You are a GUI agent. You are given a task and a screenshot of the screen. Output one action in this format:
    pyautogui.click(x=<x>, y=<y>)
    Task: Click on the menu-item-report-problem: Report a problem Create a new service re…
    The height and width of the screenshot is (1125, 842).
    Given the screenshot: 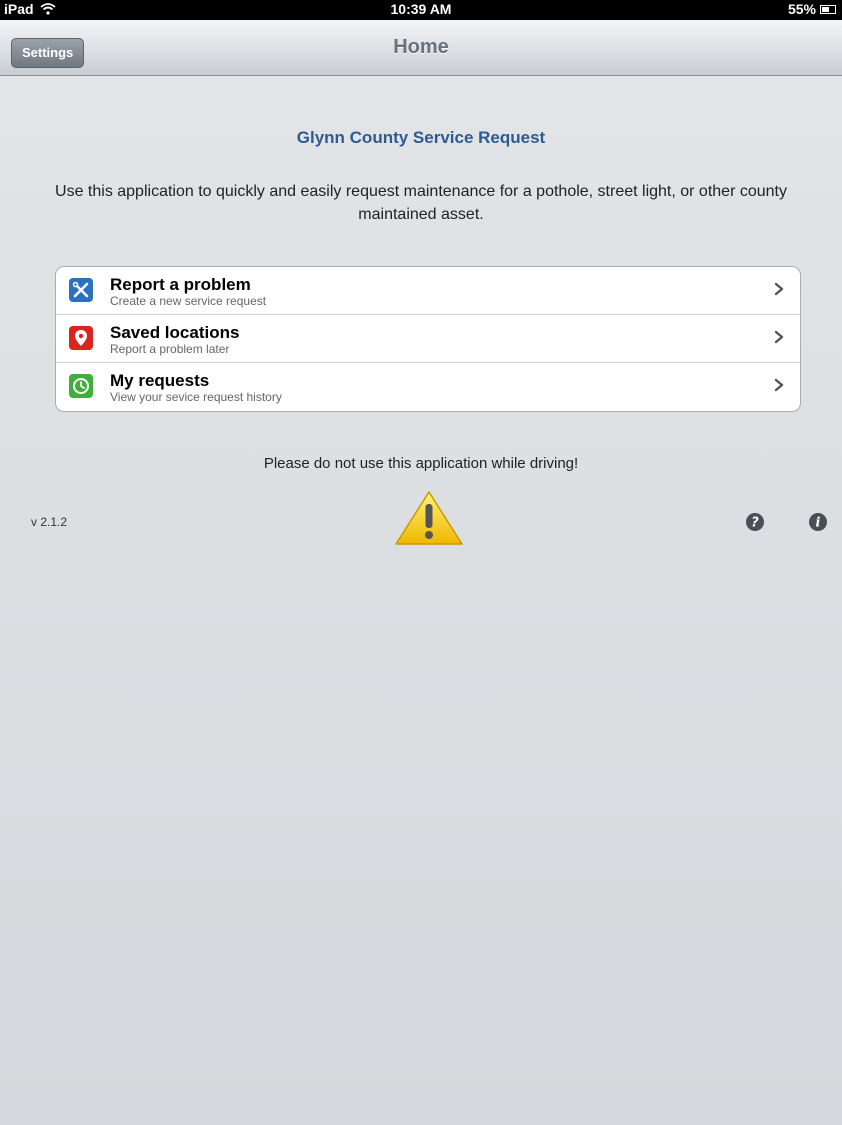 What is the action you would take?
    pyautogui.click(x=428, y=291)
    